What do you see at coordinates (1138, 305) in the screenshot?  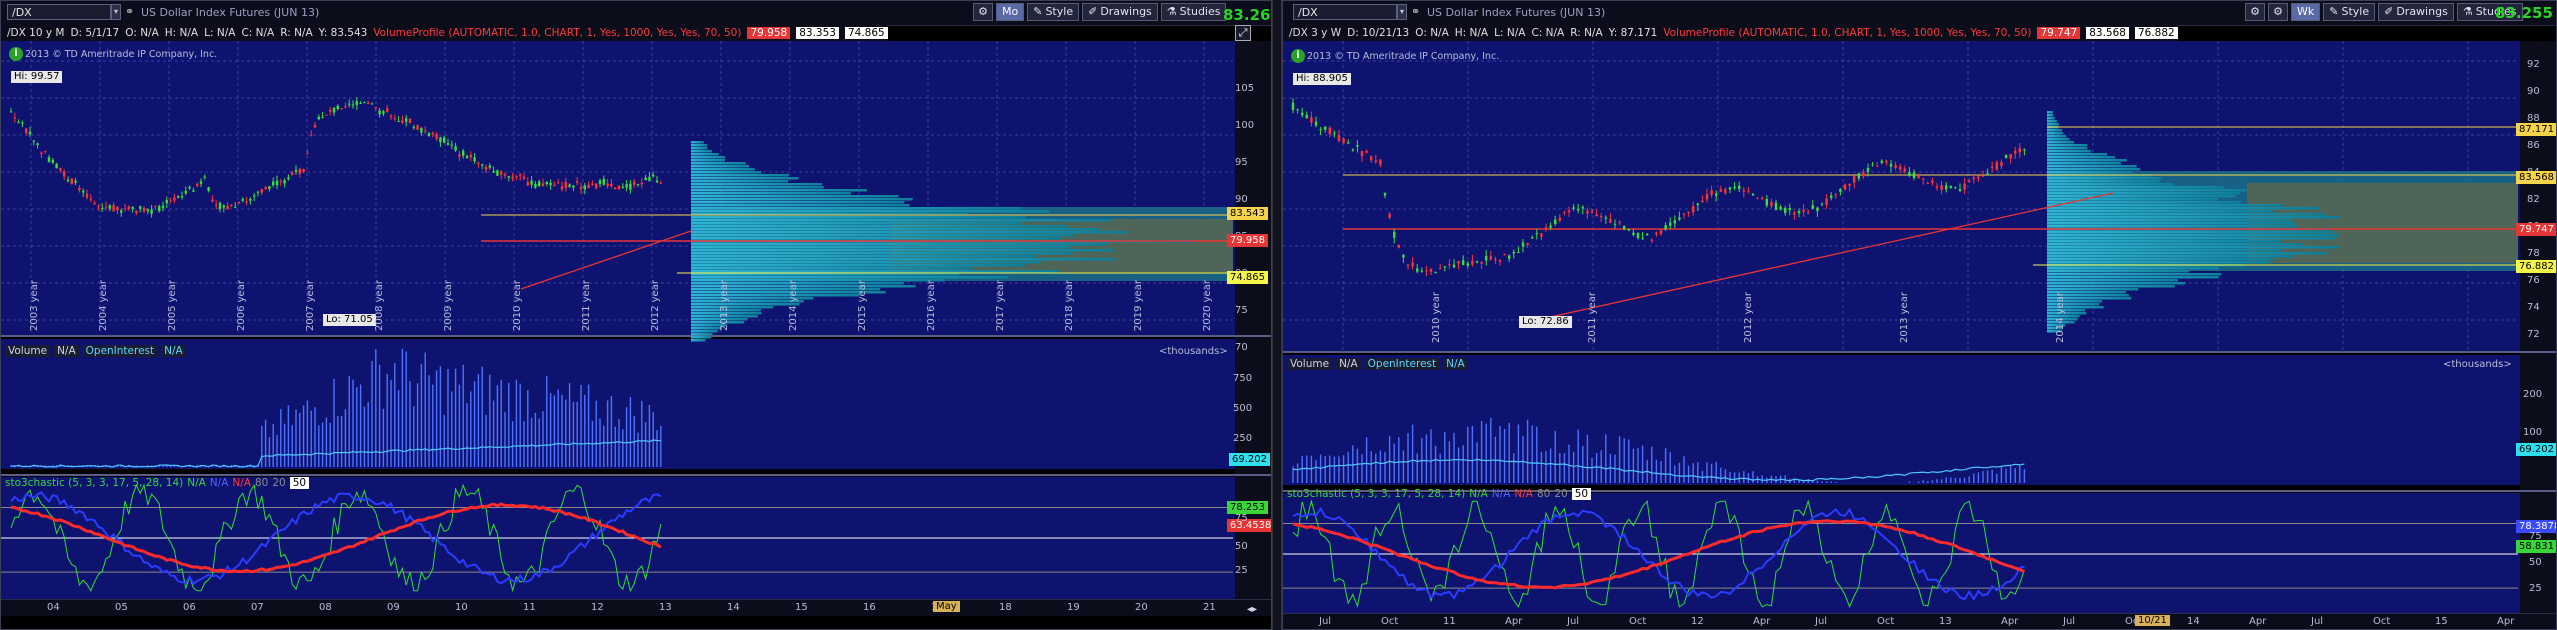 I see `year-label: 2019 year` at bounding box center [1138, 305].